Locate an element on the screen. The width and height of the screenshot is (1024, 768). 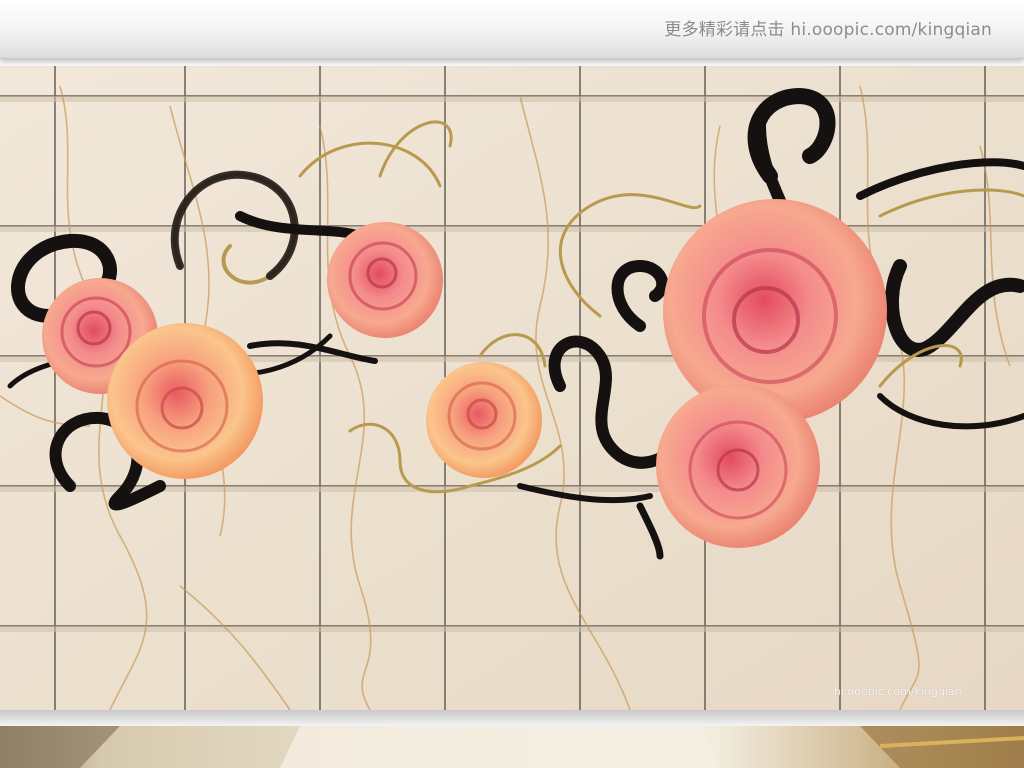
rose-top-middle is located at coordinates (385, 280).